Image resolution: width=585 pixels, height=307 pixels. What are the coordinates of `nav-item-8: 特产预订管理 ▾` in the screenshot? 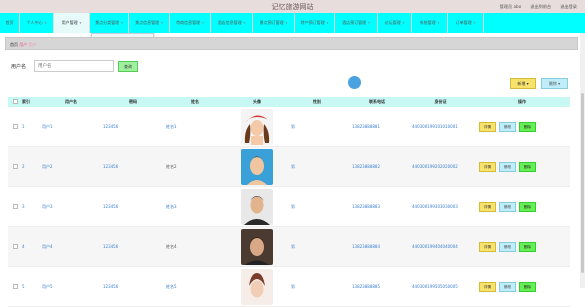 It's located at (315, 23).